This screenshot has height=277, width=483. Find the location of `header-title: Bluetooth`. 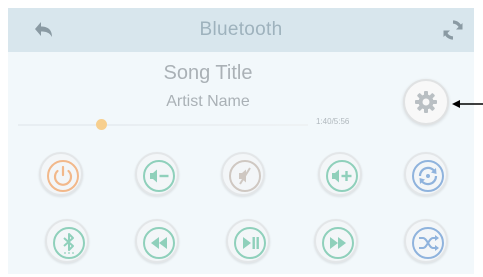

header-title: Bluetooth is located at coordinates (241, 29).